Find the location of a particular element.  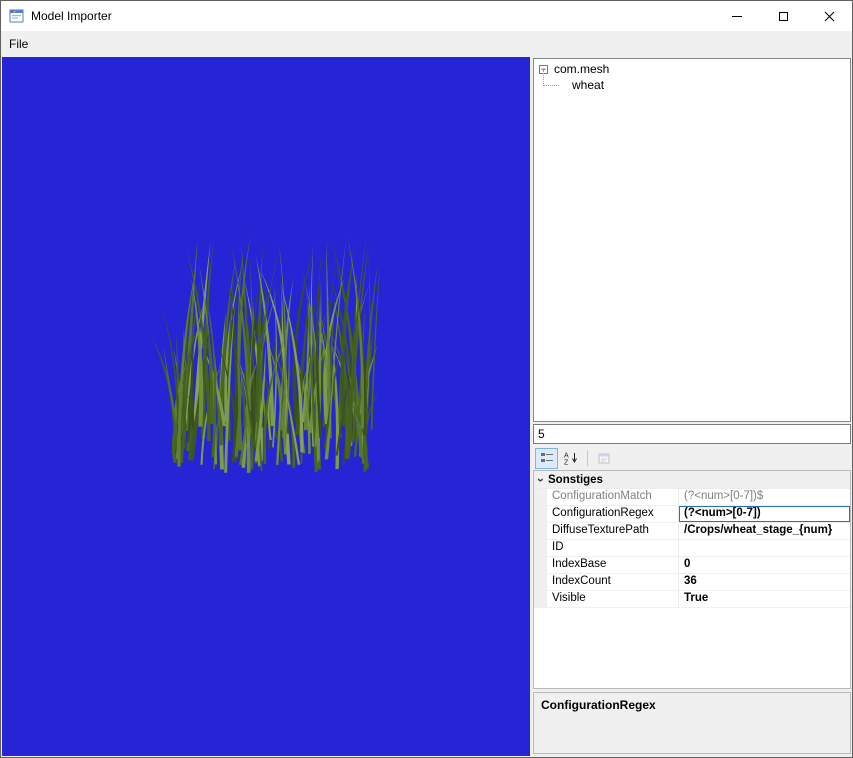

tree-node-root: − com.mesh is located at coordinates (692, 69).